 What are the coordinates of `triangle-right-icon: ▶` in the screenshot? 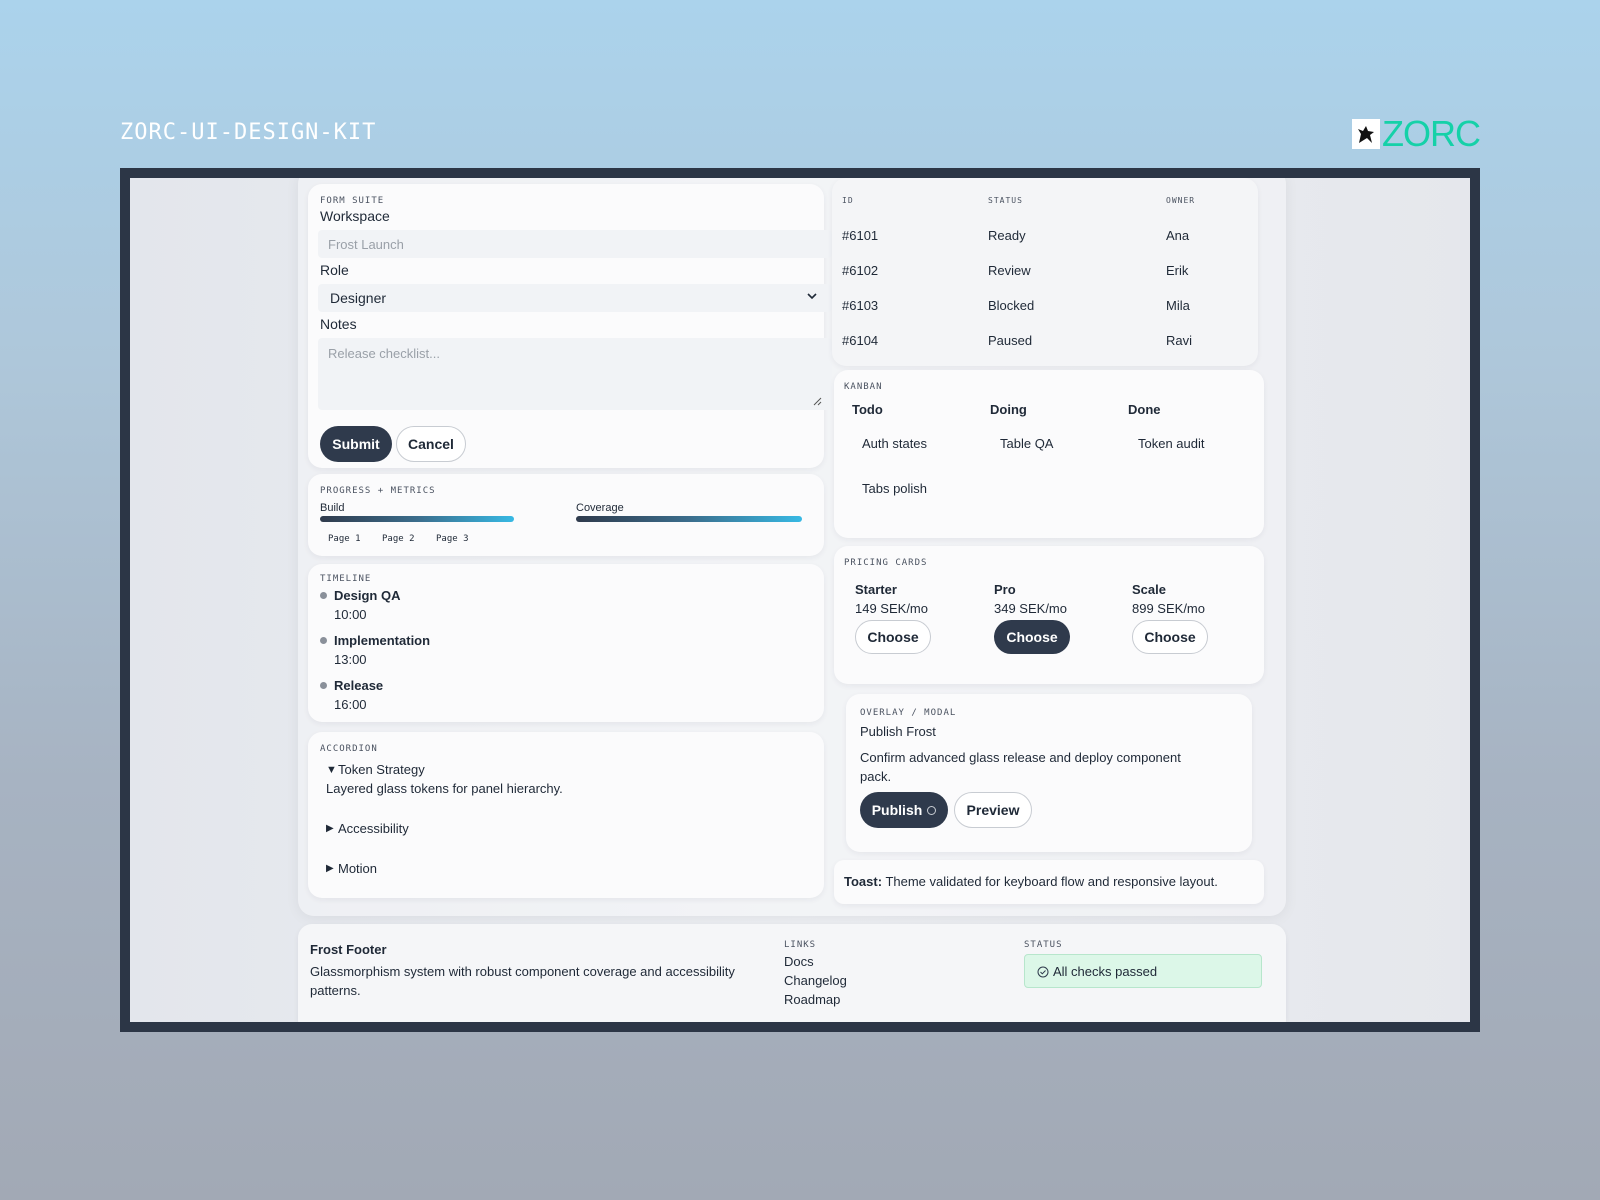 It's located at (330, 828).